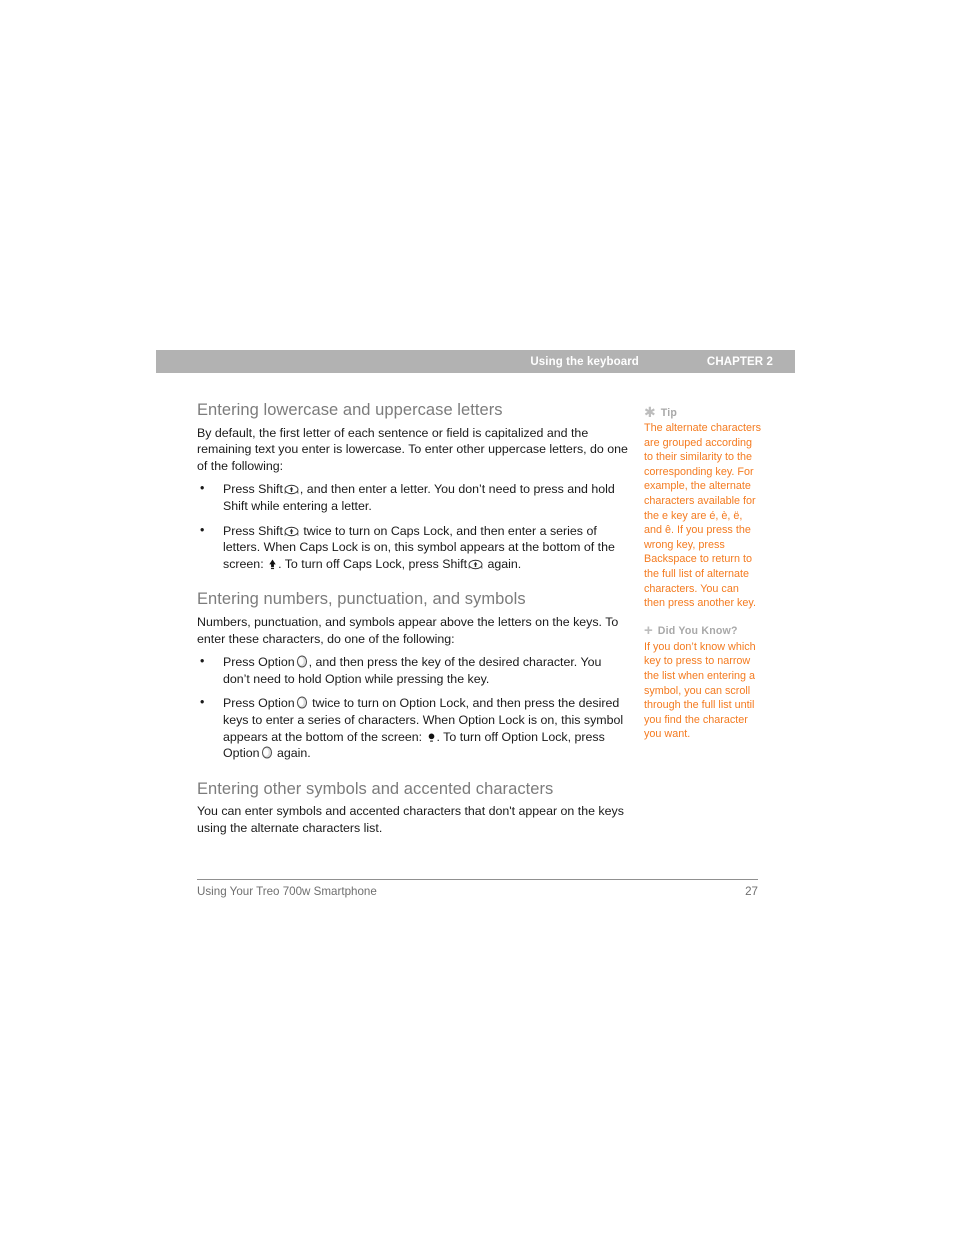  Describe the element at coordinates (477, 879) in the screenshot. I see `footer-divider` at that location.